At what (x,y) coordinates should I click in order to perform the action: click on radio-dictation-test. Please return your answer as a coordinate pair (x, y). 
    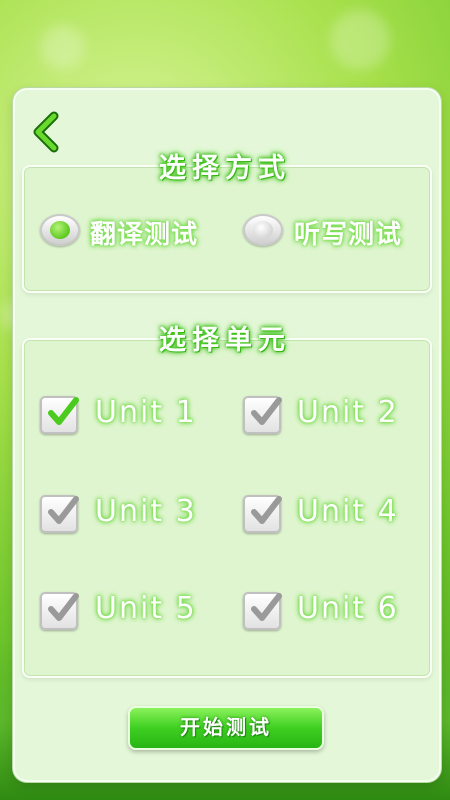
    Looking at the image, I should click on (263, 230).